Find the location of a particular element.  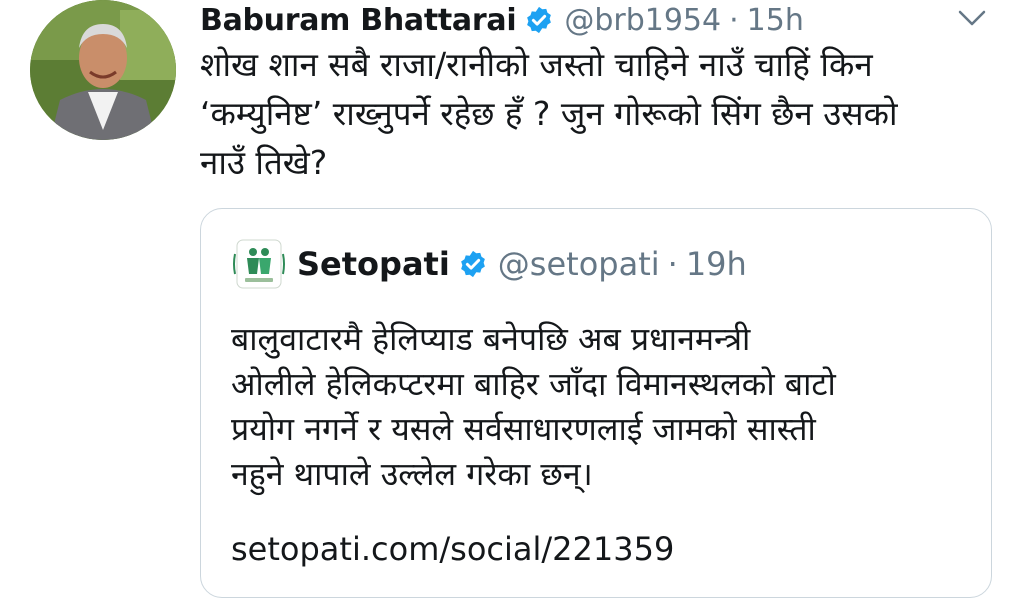

tweet-header: Baburam Bhattarai @brb1954 · 15h is located at coordinates (502, 20).